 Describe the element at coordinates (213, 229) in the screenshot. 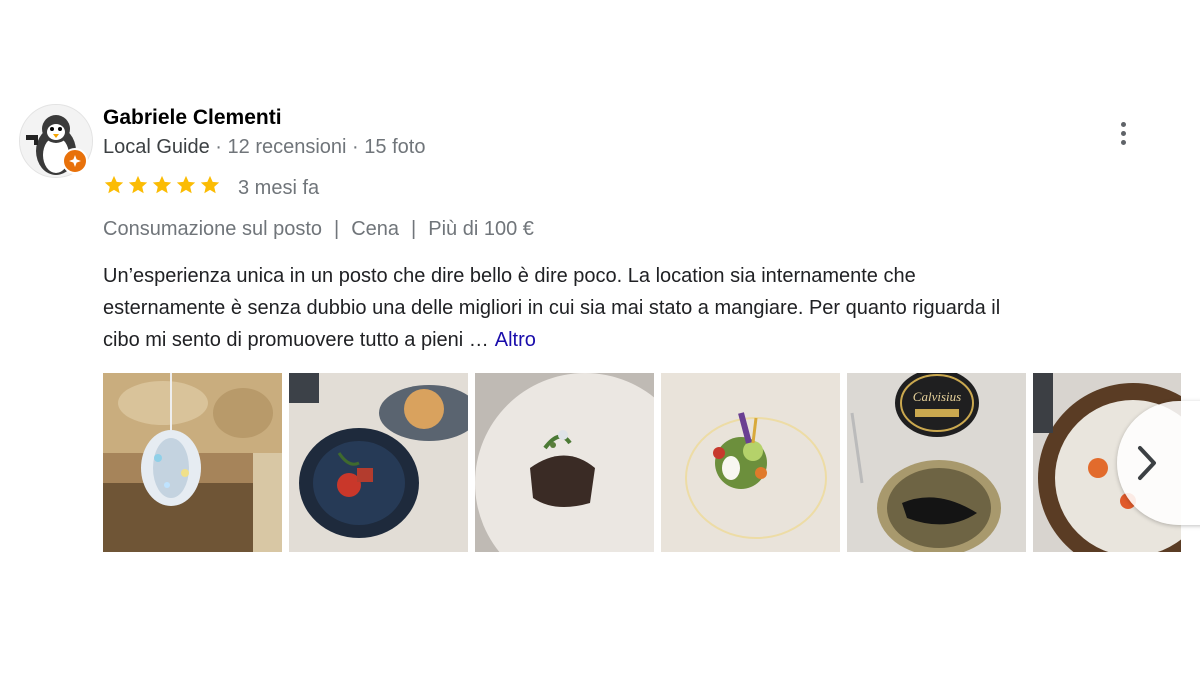

I see `tag-dining-option: Consumazione sul posto` at that location.